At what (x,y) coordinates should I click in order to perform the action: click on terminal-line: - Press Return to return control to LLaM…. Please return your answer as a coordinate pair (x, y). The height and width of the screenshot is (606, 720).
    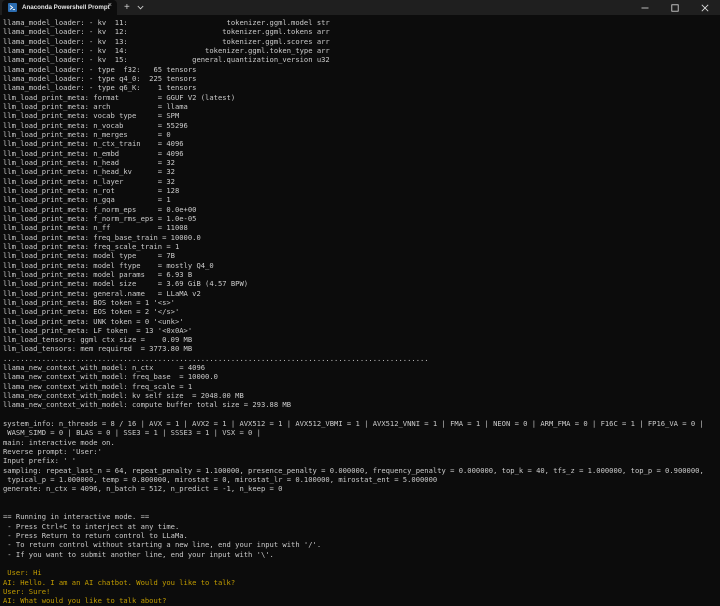
    Looking at the image, I should click on (95, 536).